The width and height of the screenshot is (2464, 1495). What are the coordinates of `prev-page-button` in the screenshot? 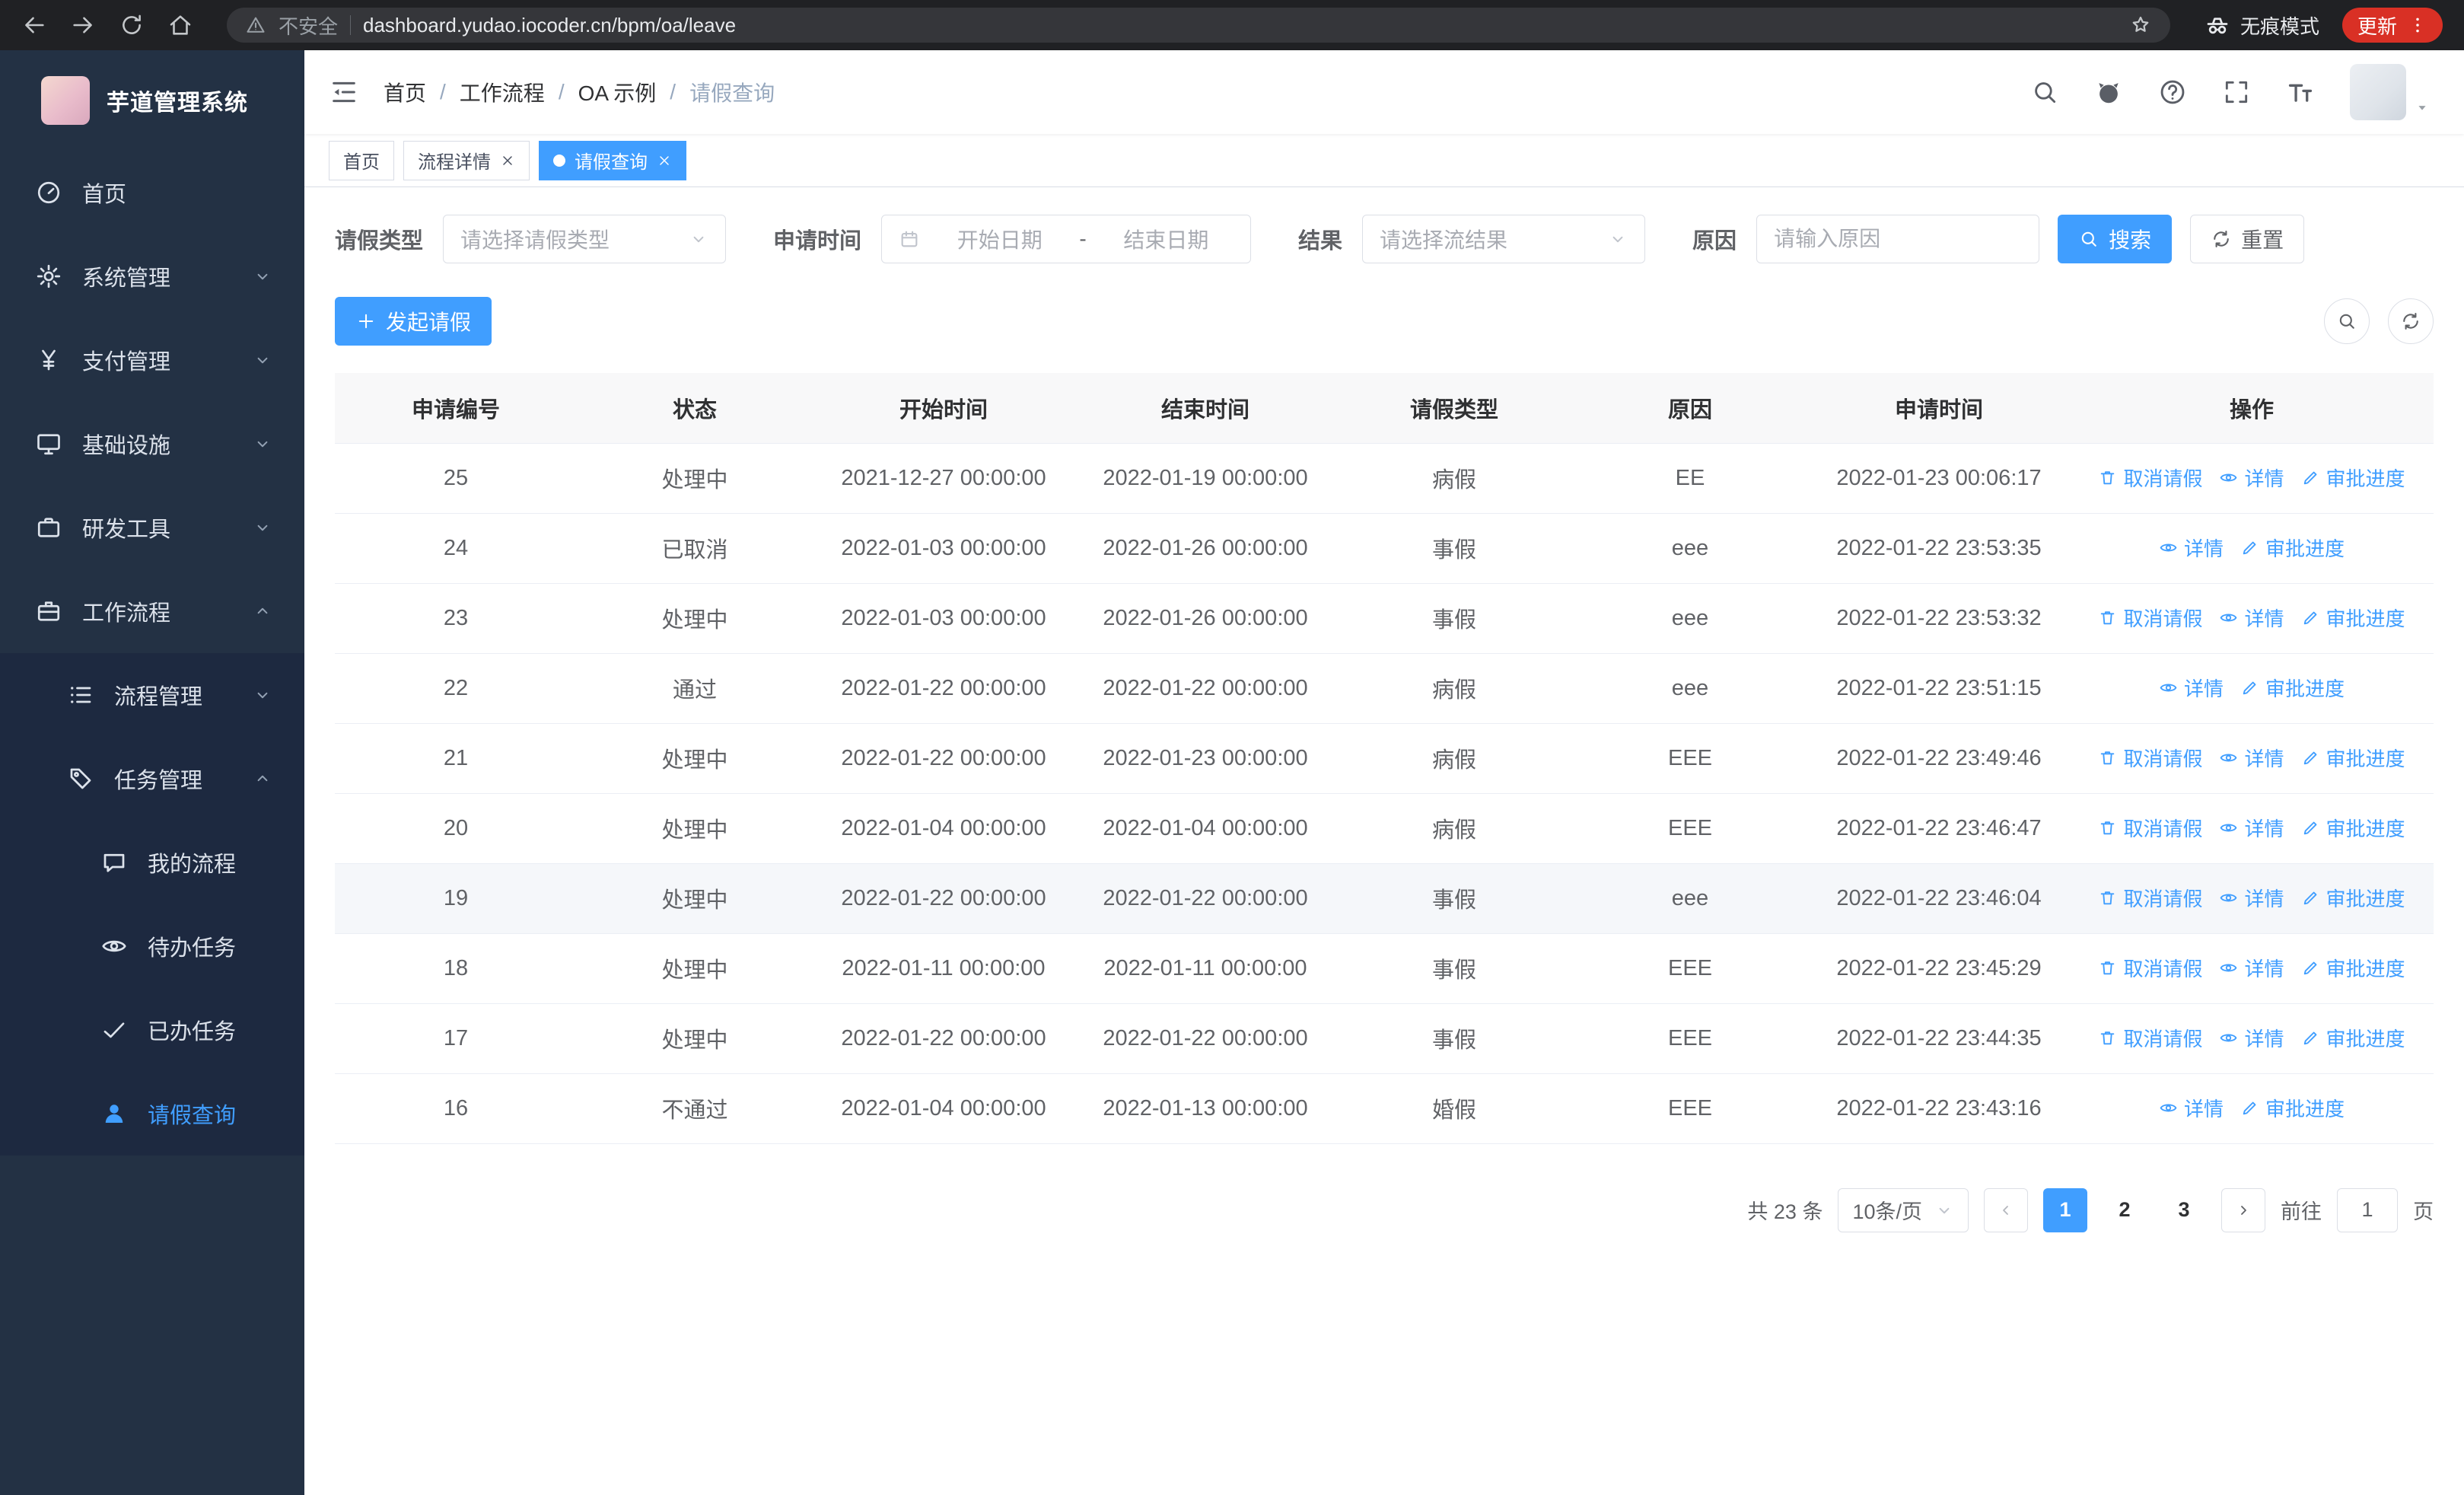 It's located at (2006, 1210).